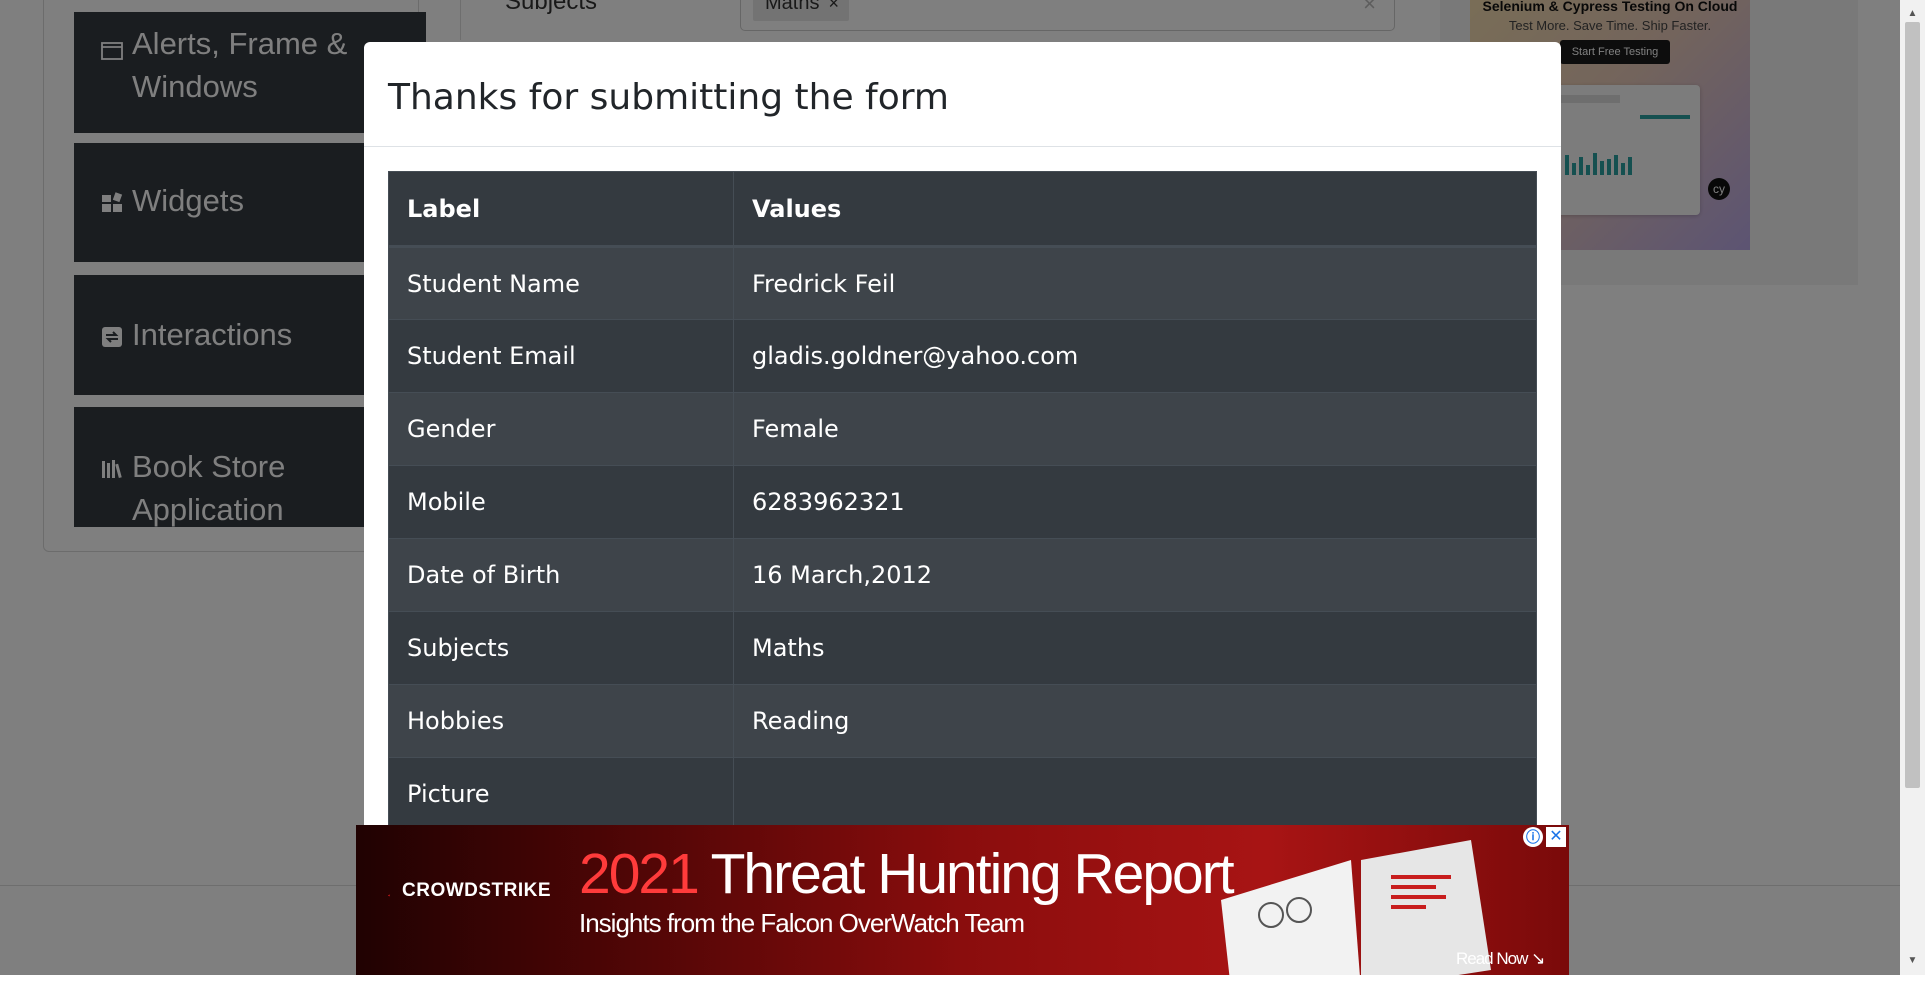  I want to click on ad-cta-label: Read Now, so click(1492, 958).